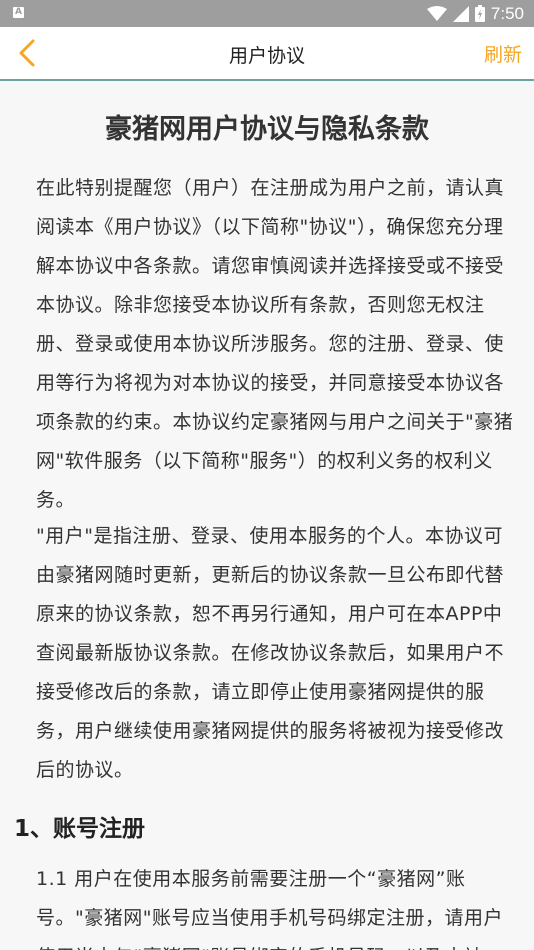 Image resolution: width=534 pixels, height=950 pixels. I want to click on document-title: 豪猪网用户协议与隐私条款, so click(267, 129).